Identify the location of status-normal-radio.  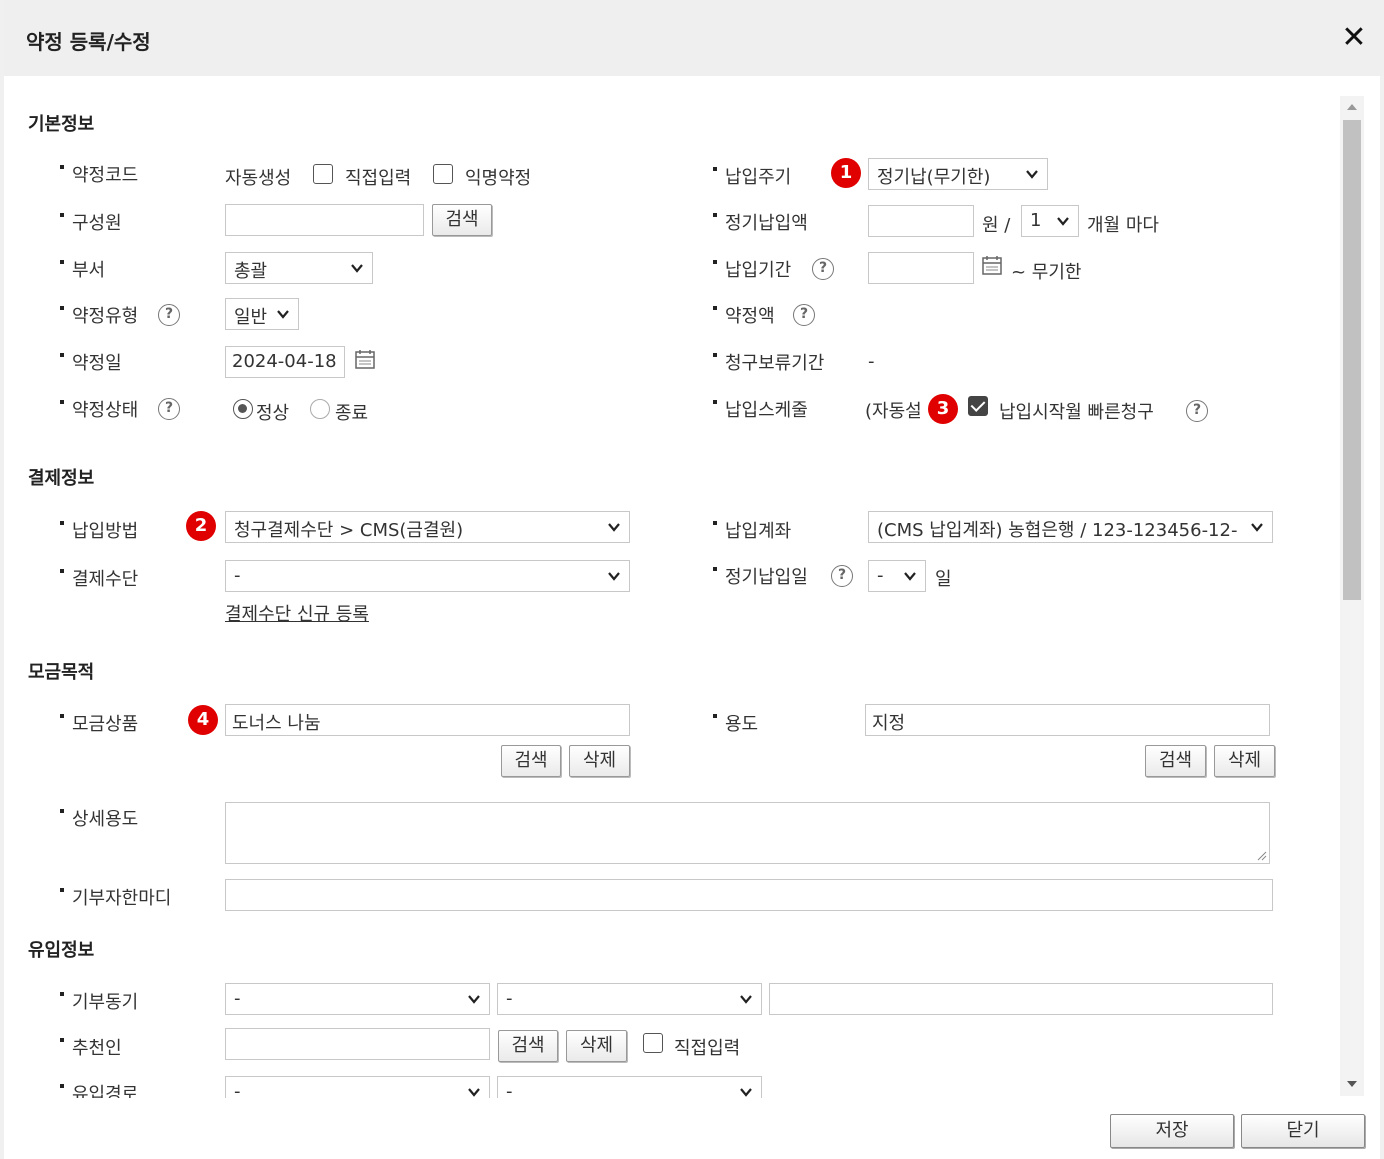
(243, 409).